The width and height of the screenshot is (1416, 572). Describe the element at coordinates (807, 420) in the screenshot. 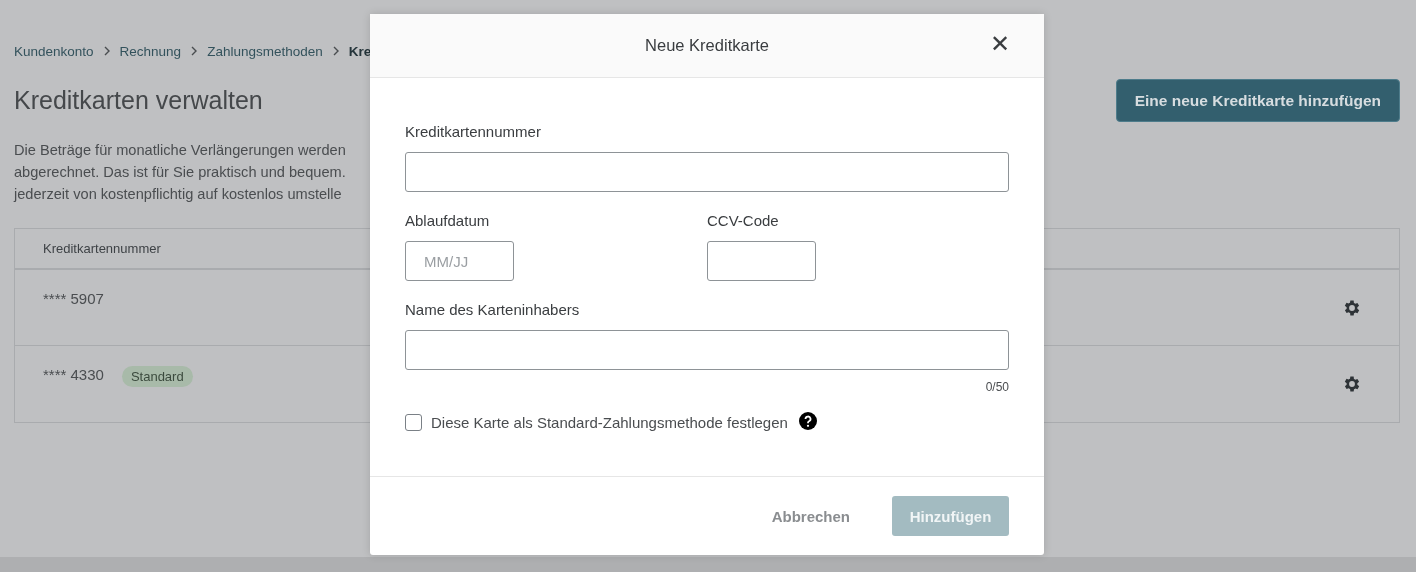

I see `help-icon` at that location.